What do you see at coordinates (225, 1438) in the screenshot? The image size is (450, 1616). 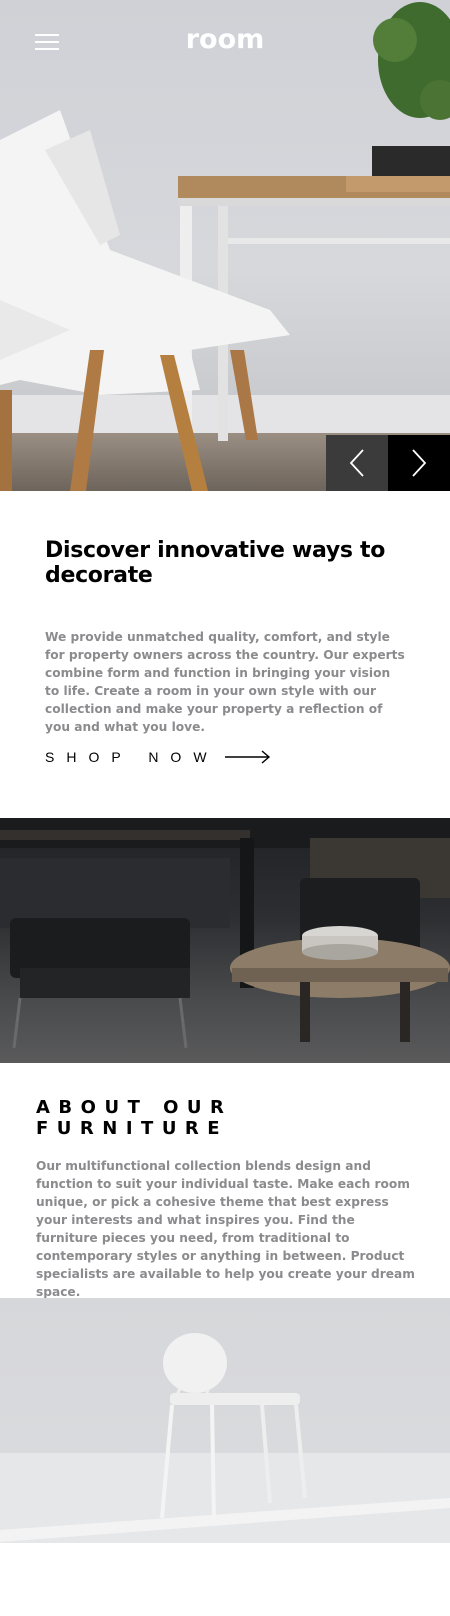 I see `white-chair-illustration` at bounding box center [225, 1438].